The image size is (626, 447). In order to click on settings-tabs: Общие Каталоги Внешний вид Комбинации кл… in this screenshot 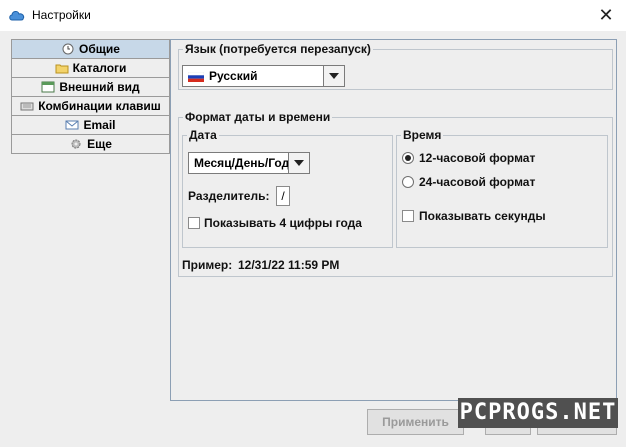, I will do `click(90, 96)`.